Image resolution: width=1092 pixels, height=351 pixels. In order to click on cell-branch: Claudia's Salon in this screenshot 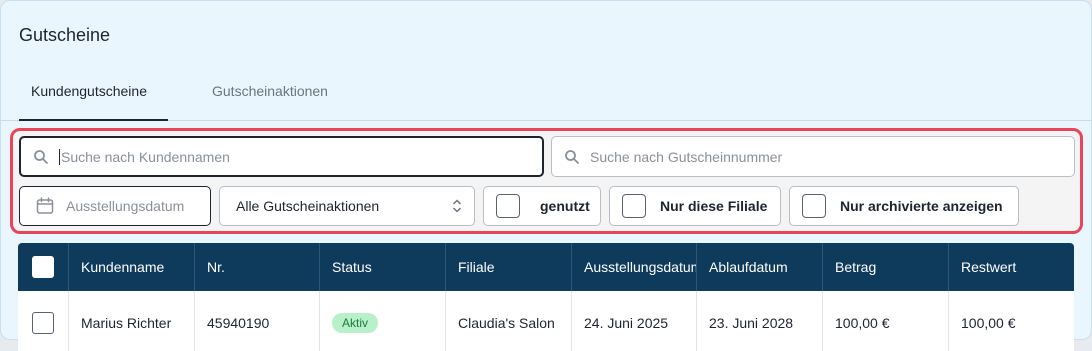, I will do `click(509, 321)`.